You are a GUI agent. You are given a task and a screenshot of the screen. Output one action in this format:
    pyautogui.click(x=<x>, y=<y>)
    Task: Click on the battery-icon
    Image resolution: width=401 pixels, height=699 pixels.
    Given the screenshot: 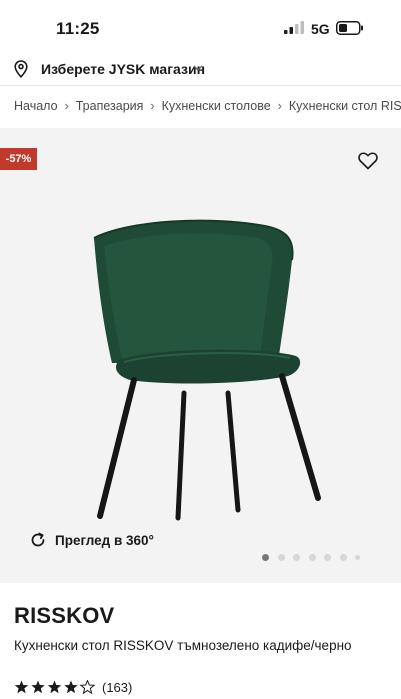 What is the action you would take?
    pyautogui.click(x=349, y=28)
    